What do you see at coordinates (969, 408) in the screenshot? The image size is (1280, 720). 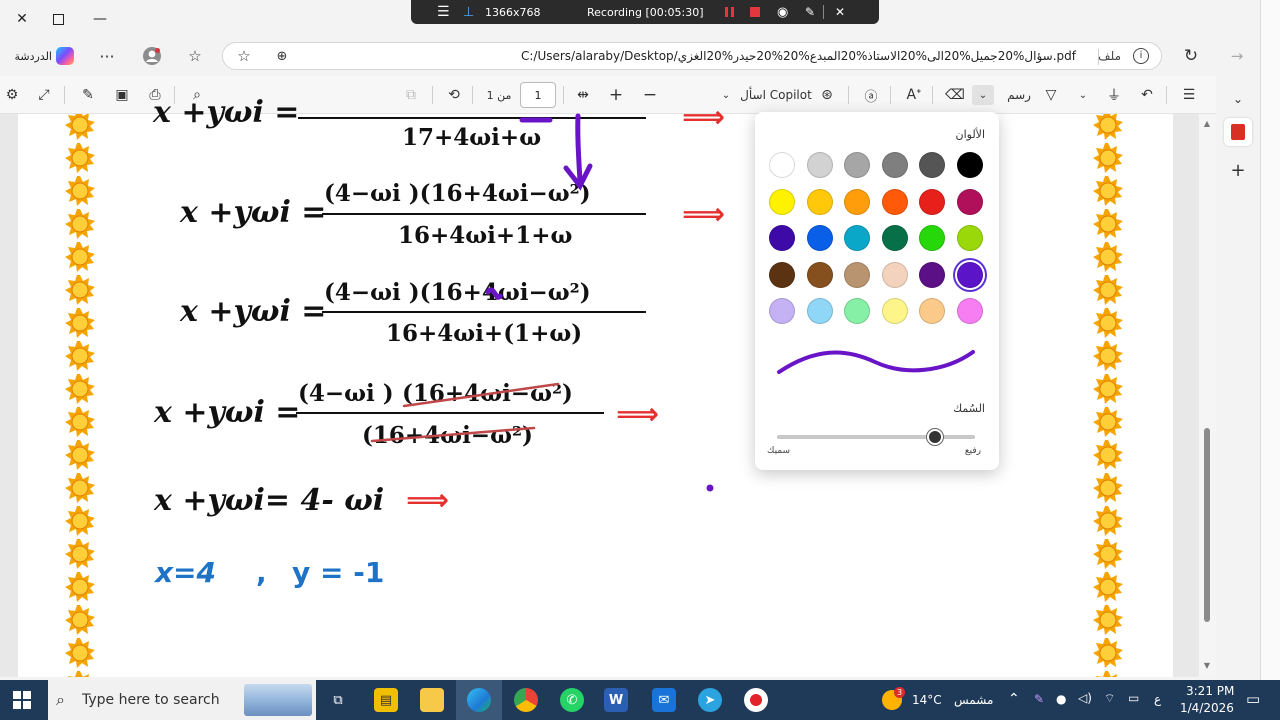 I see `thickness-label: السُمك` at bounding box center [969, 408].